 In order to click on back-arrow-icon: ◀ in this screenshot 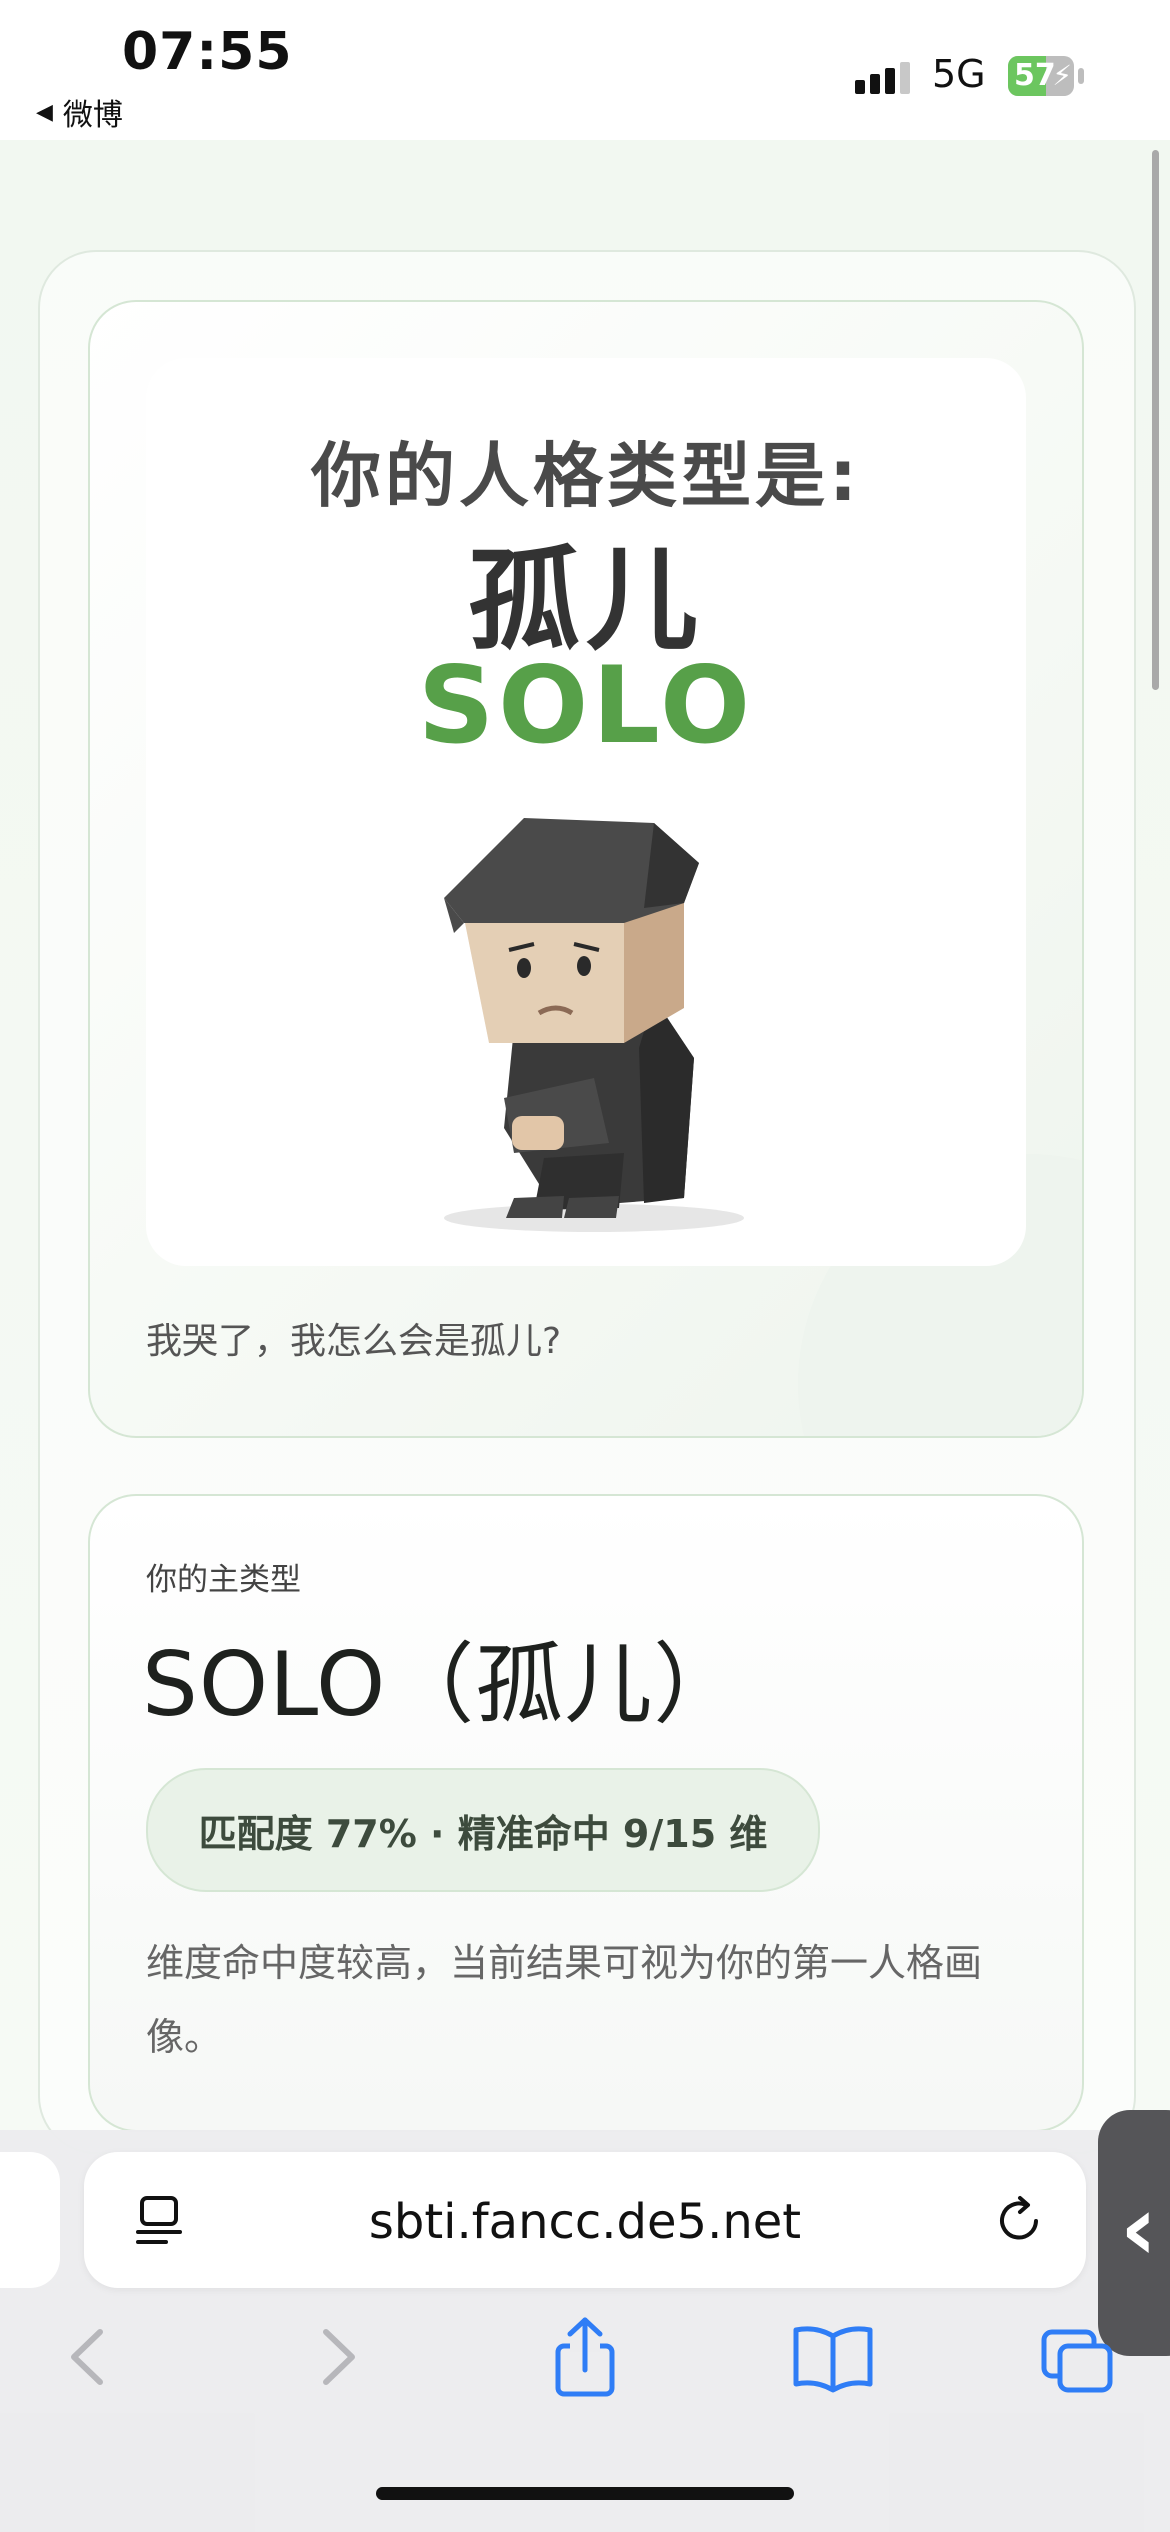, I will do `click(44, 112)`.